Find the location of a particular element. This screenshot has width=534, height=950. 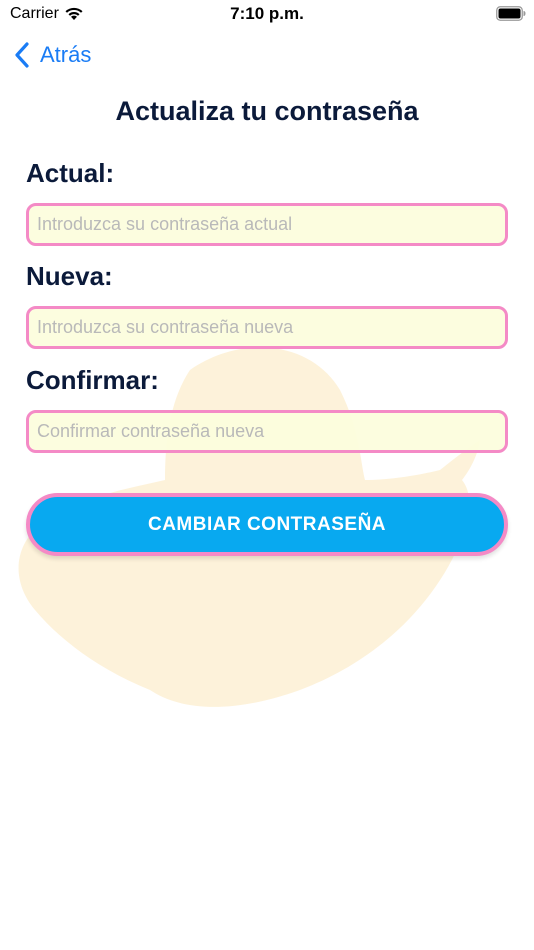

back-button: Atrás is located at coordinates (52, 55).